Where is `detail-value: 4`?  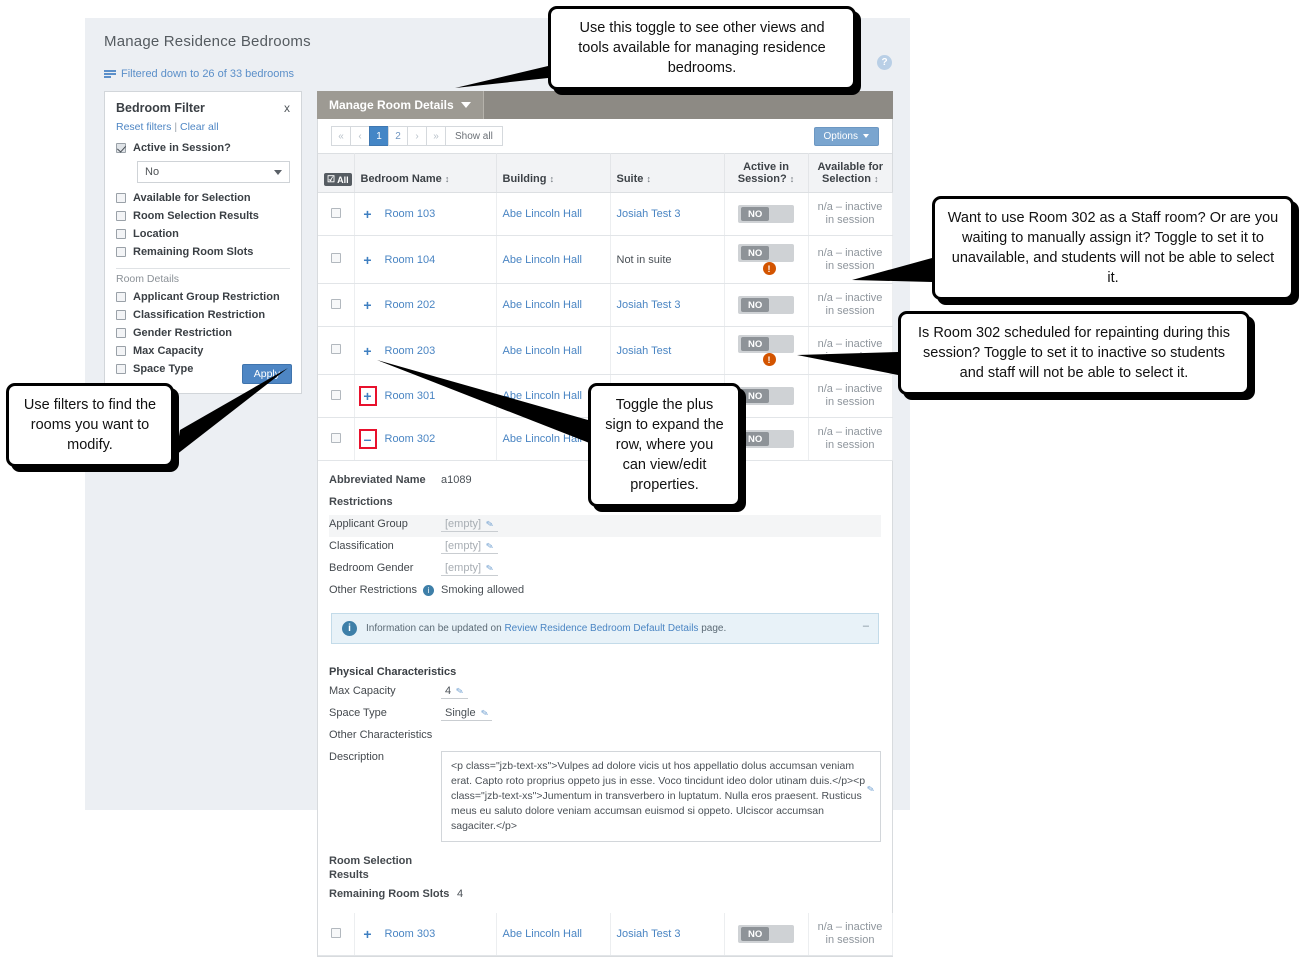
detail-value: 4 is located at coordinates (460, 894).